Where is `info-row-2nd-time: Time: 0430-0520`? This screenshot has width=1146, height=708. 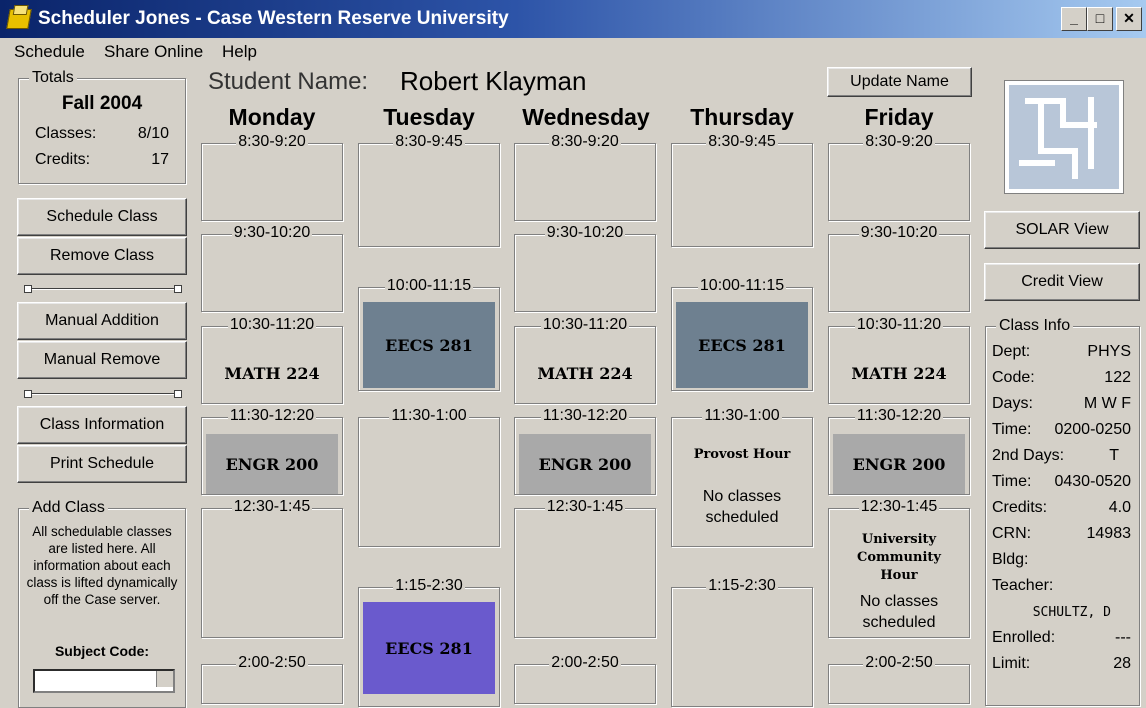
info-row-2nd-time: Time: 0430-0520 is located at coordinates (1061, 481).